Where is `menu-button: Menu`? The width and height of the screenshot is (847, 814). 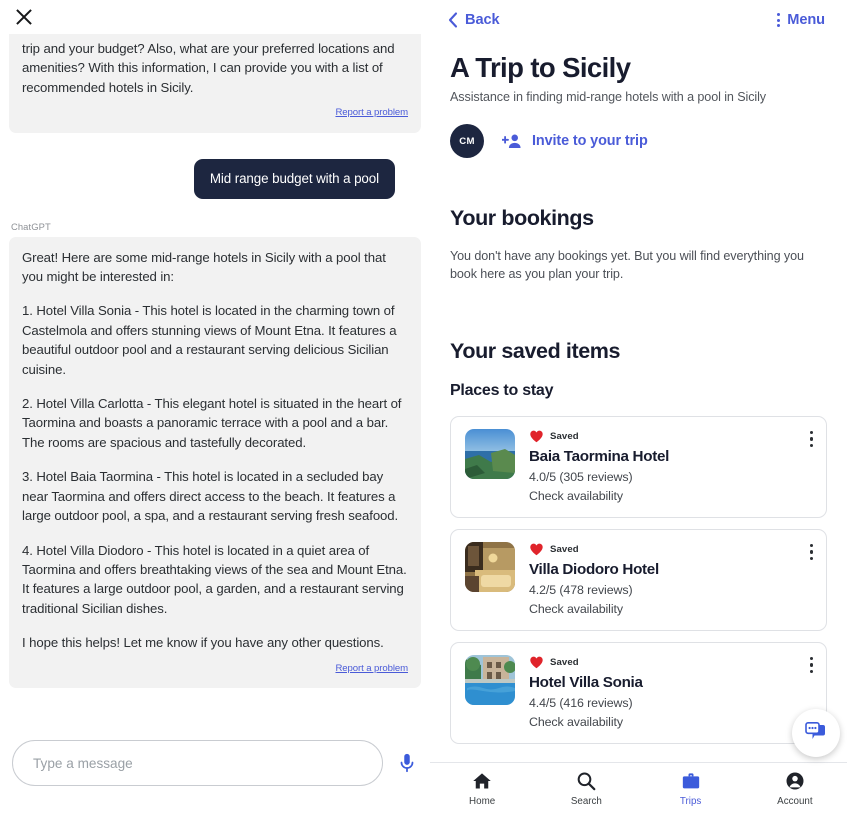
menu-button: Menu is located at coordinates (801, 20).